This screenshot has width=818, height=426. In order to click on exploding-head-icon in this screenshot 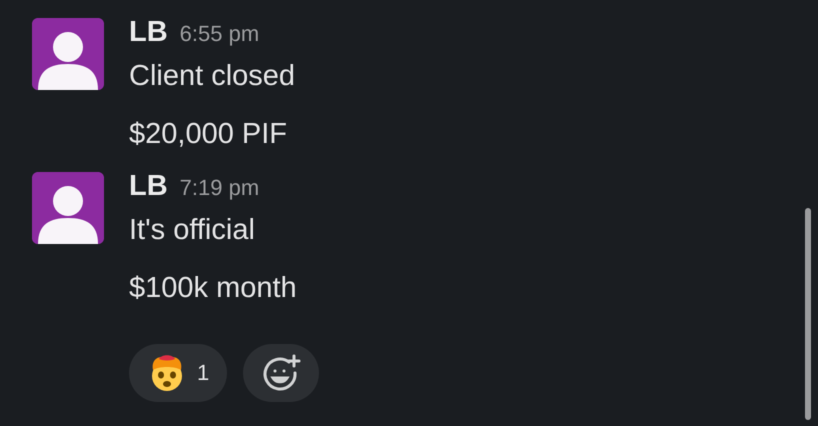, I will do `click(167, 373)`.